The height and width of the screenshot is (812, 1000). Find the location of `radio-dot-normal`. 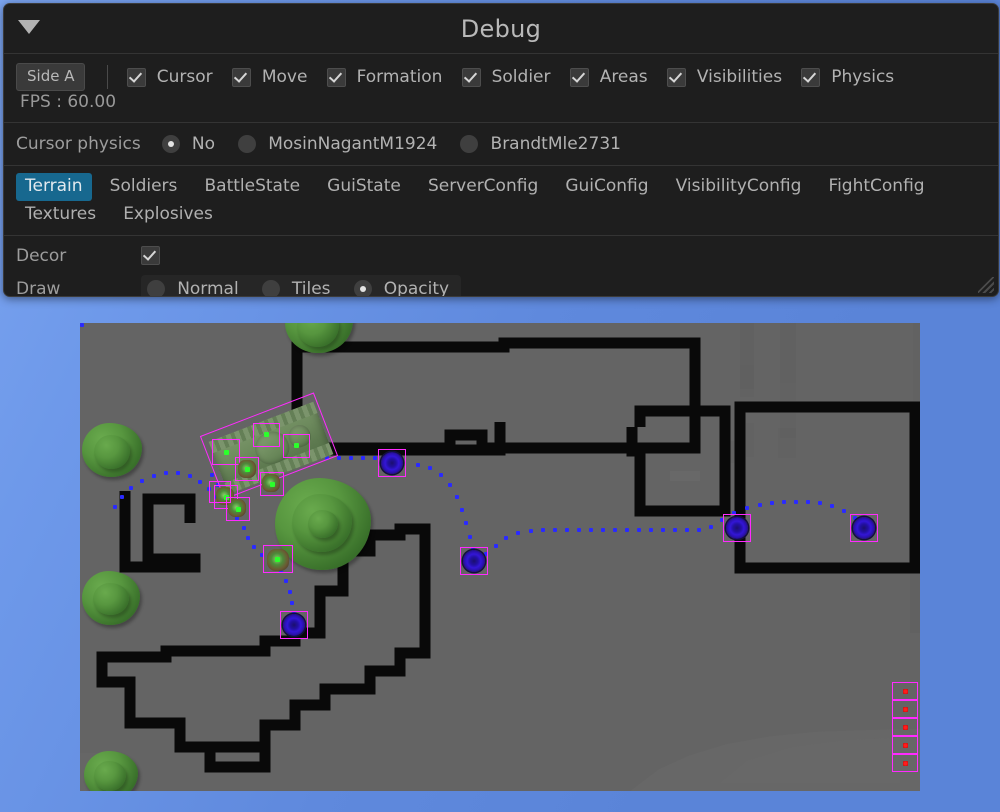

radio-dot-normal is located at coordinates (156, 287).